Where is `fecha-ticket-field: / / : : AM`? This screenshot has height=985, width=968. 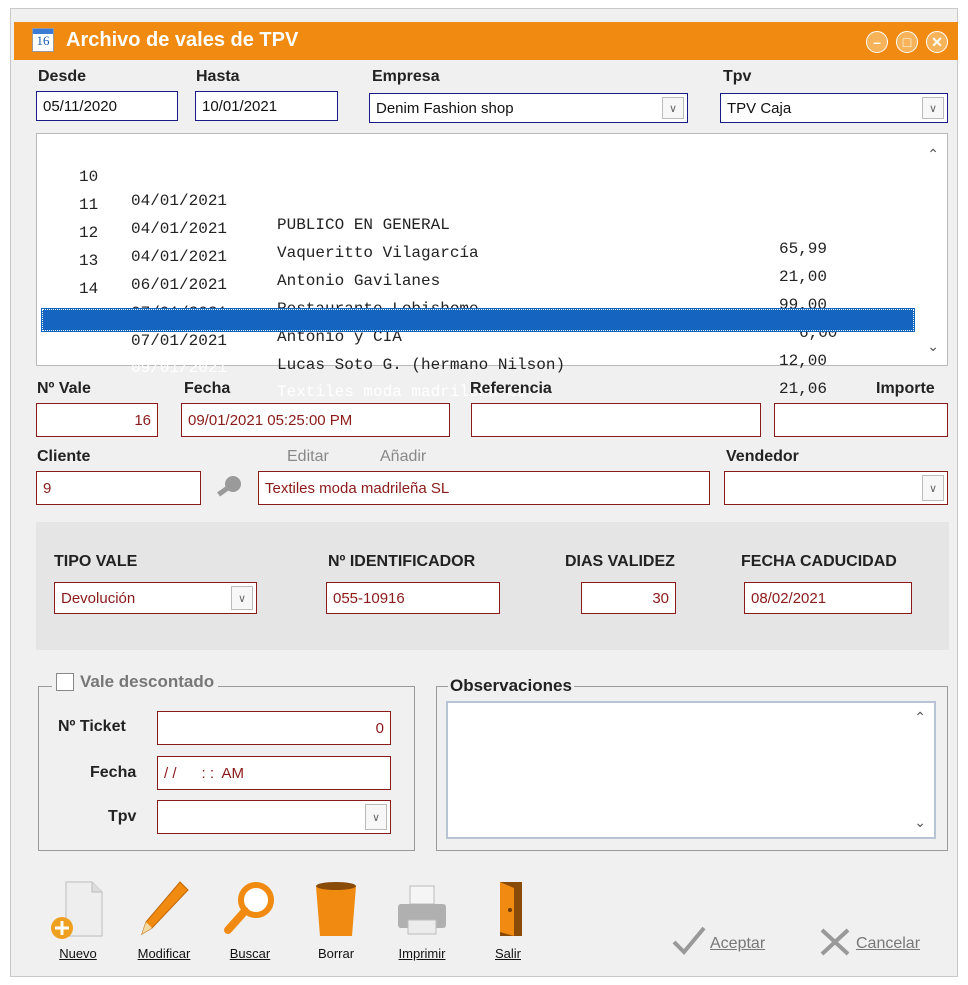 fecha-ticket-field: / / : : AM is located at coordinates (274, 773).